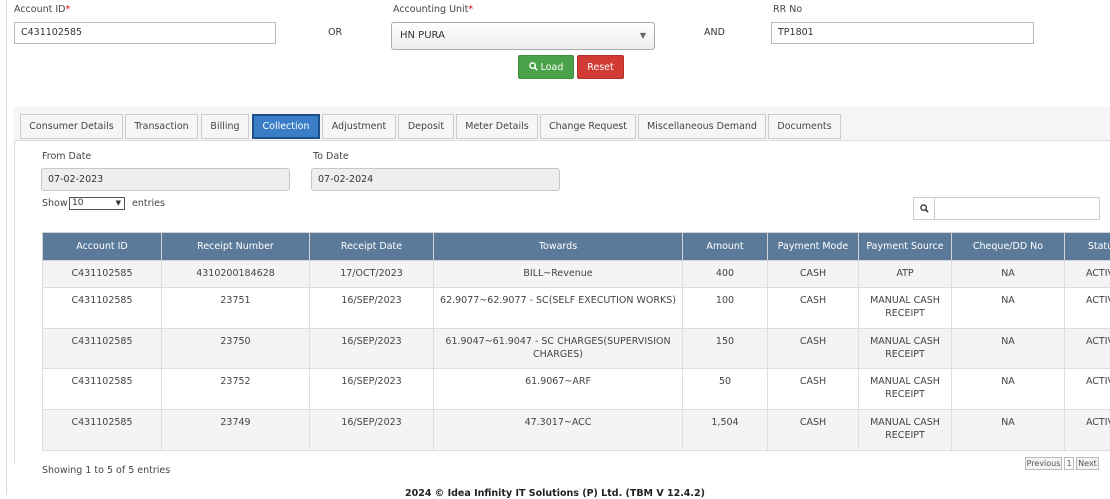  What do you see at coordinates (725, 274) in the screenshot?
I see `table-cell: 400` at bounding box center [725, 274].